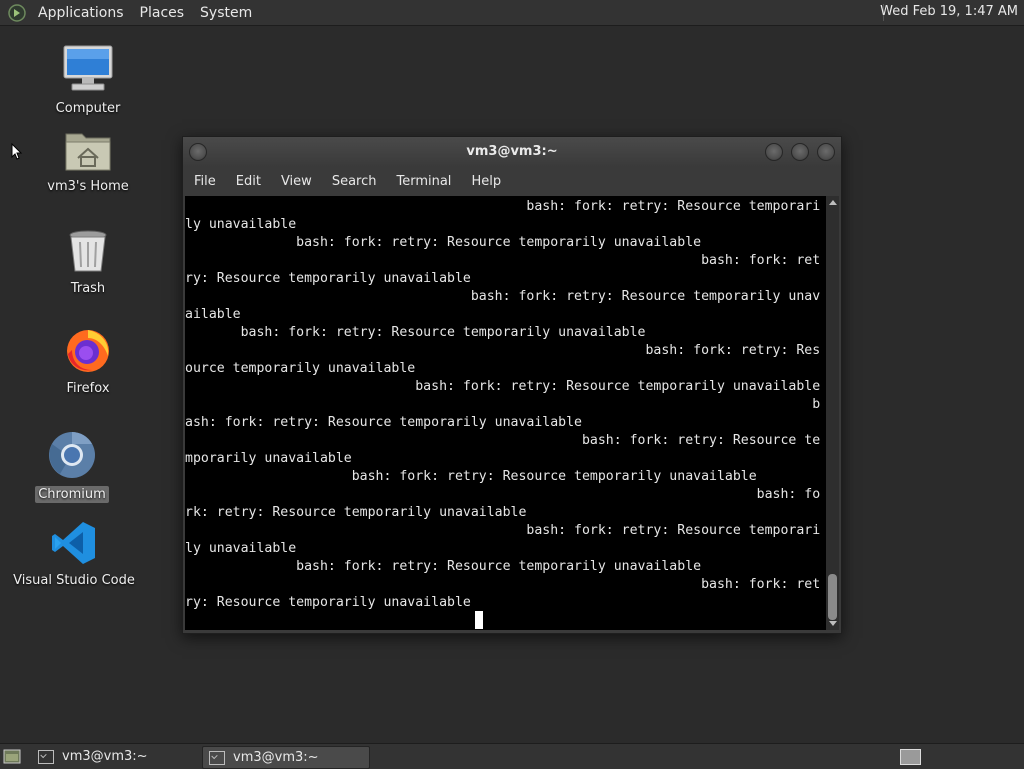 This screenshot has width=1024, height=769. I want to click on desktop-icon-label: vm3's Home, so click(88, 186).